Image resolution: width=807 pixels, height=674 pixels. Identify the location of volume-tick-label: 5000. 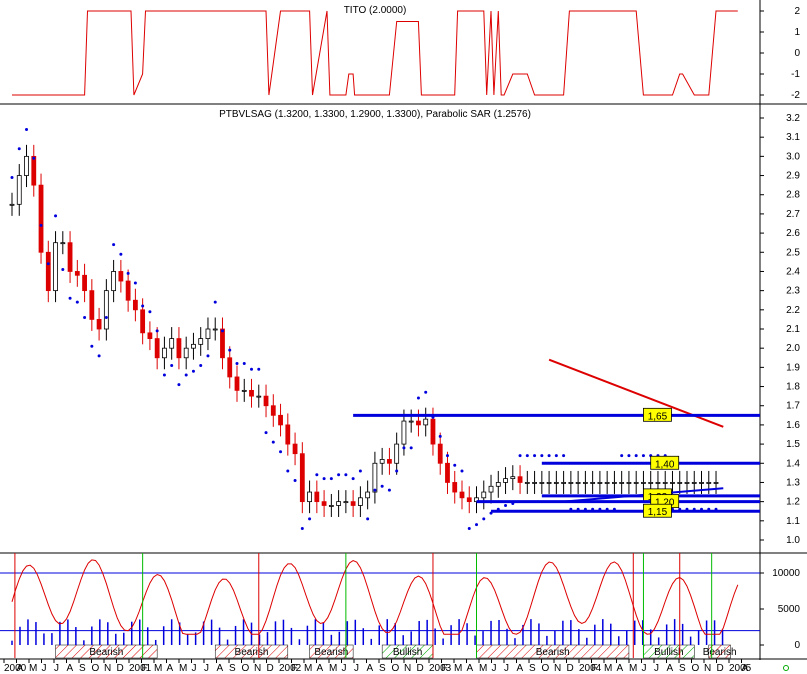
(789, 609).